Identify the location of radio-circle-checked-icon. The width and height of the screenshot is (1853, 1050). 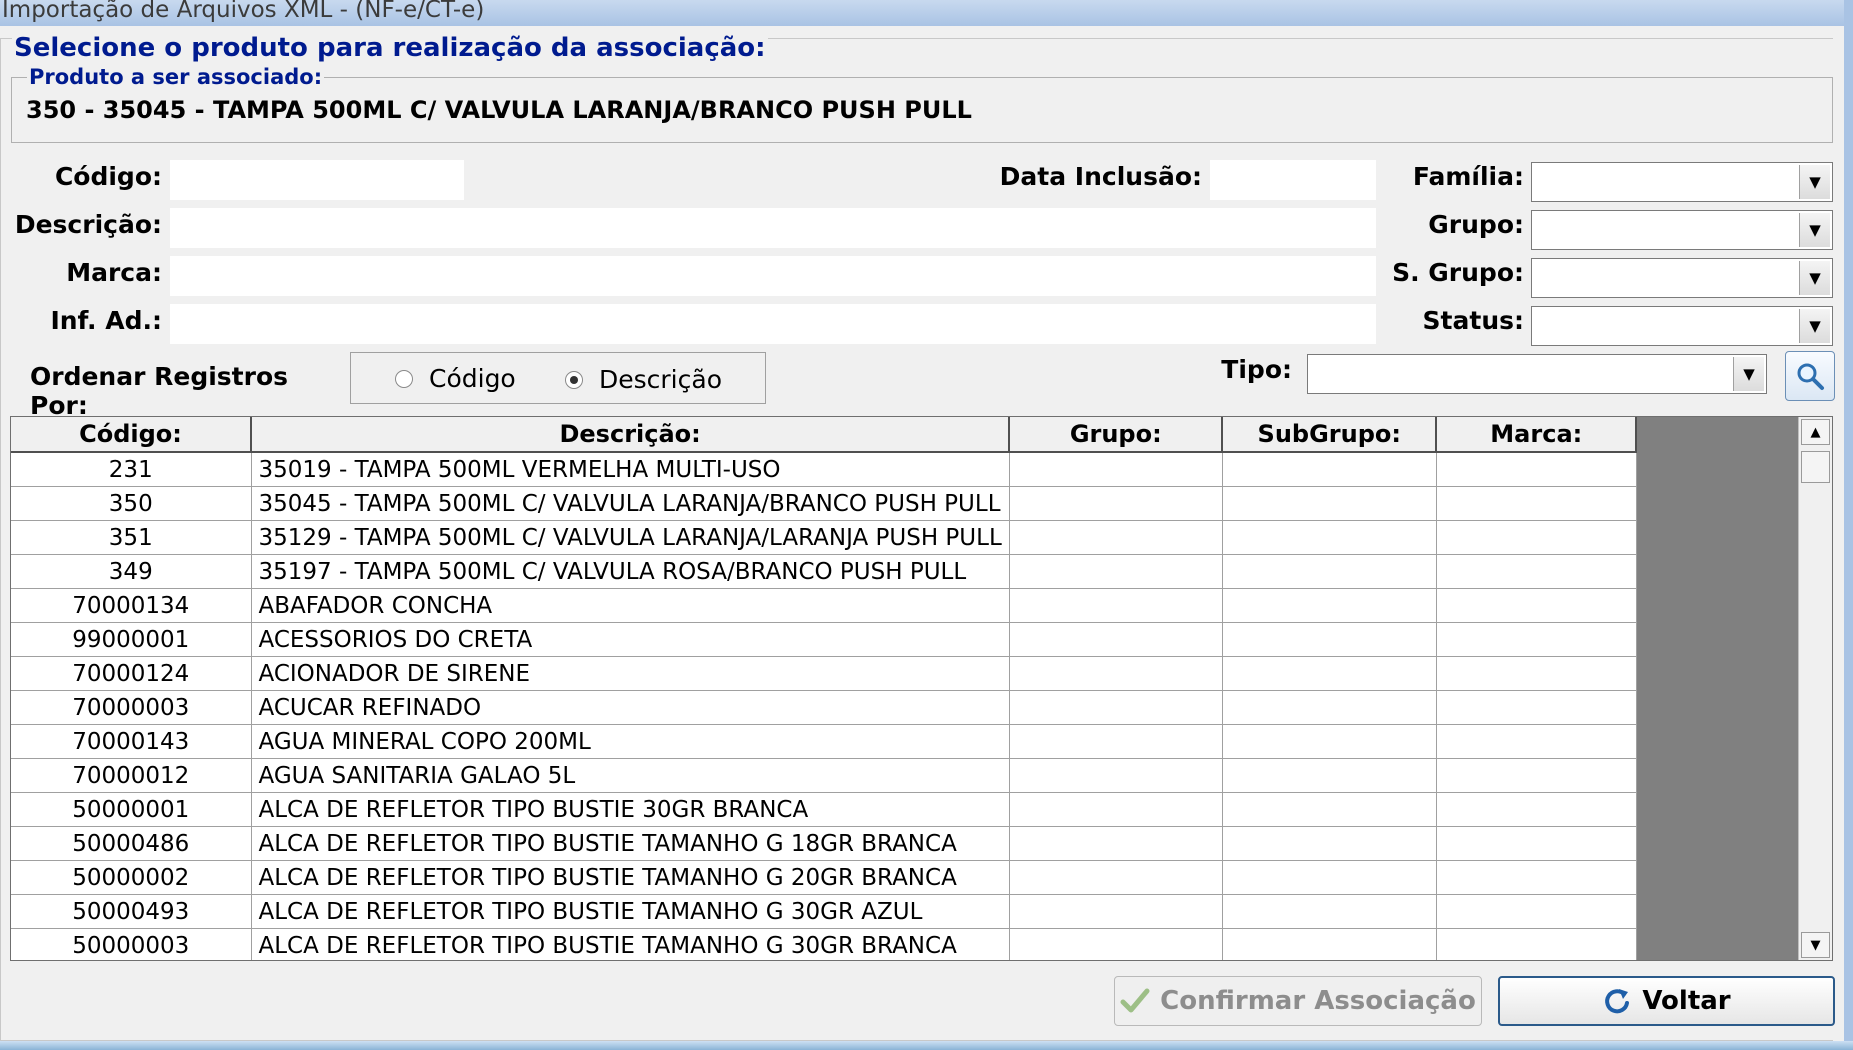
(574, 379).